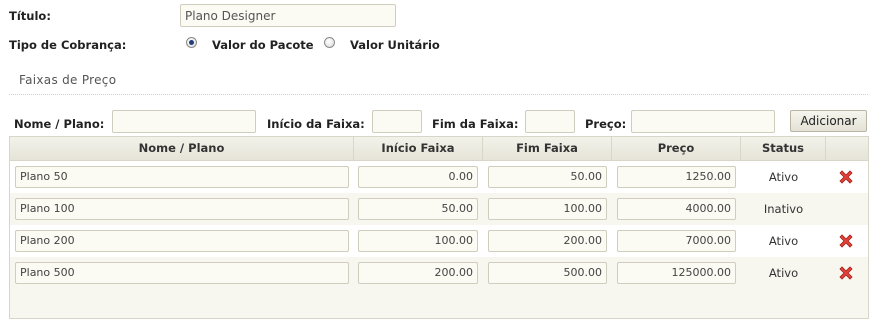  I want to click on table-row: Plano 200 100.00 200.00 7000.00 Ativo, so click(439, 241).